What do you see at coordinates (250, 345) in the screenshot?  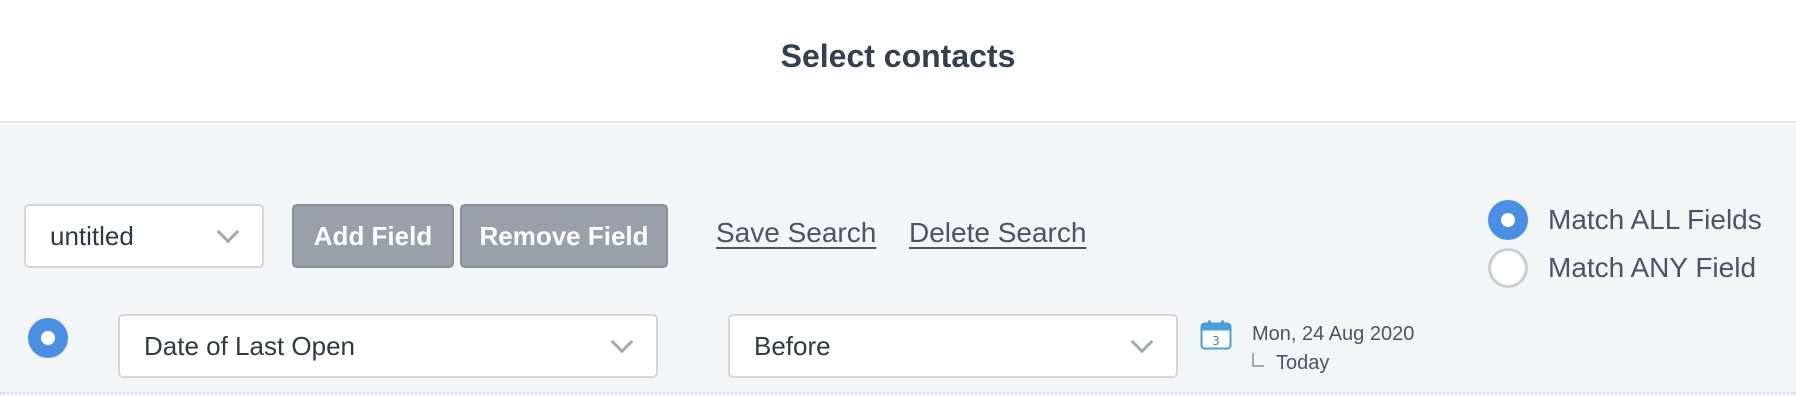 I see `field-select-value: Date of Last Open` at bounding box center [250, 345].